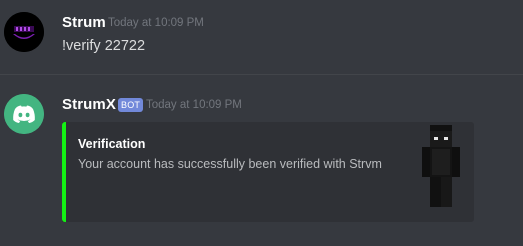  I want to click on message-content: !verify 22722, so click(104, 46).